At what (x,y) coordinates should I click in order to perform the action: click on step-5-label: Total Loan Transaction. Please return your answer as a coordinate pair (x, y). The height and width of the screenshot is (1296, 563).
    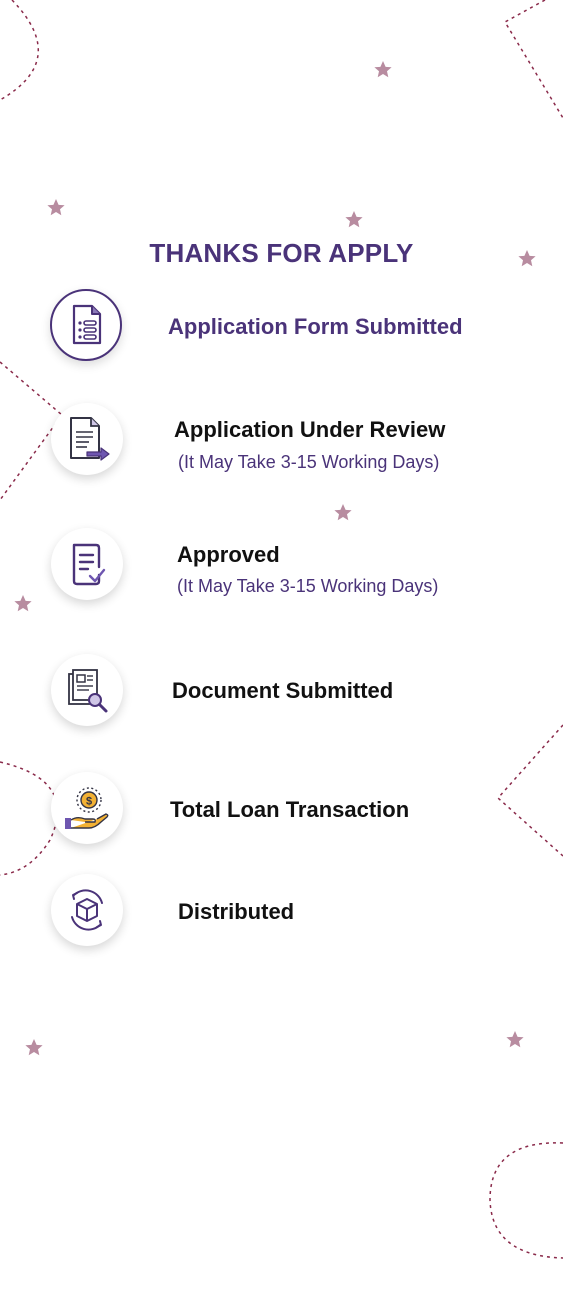
    Looking at the image, I should click on (290, 809).